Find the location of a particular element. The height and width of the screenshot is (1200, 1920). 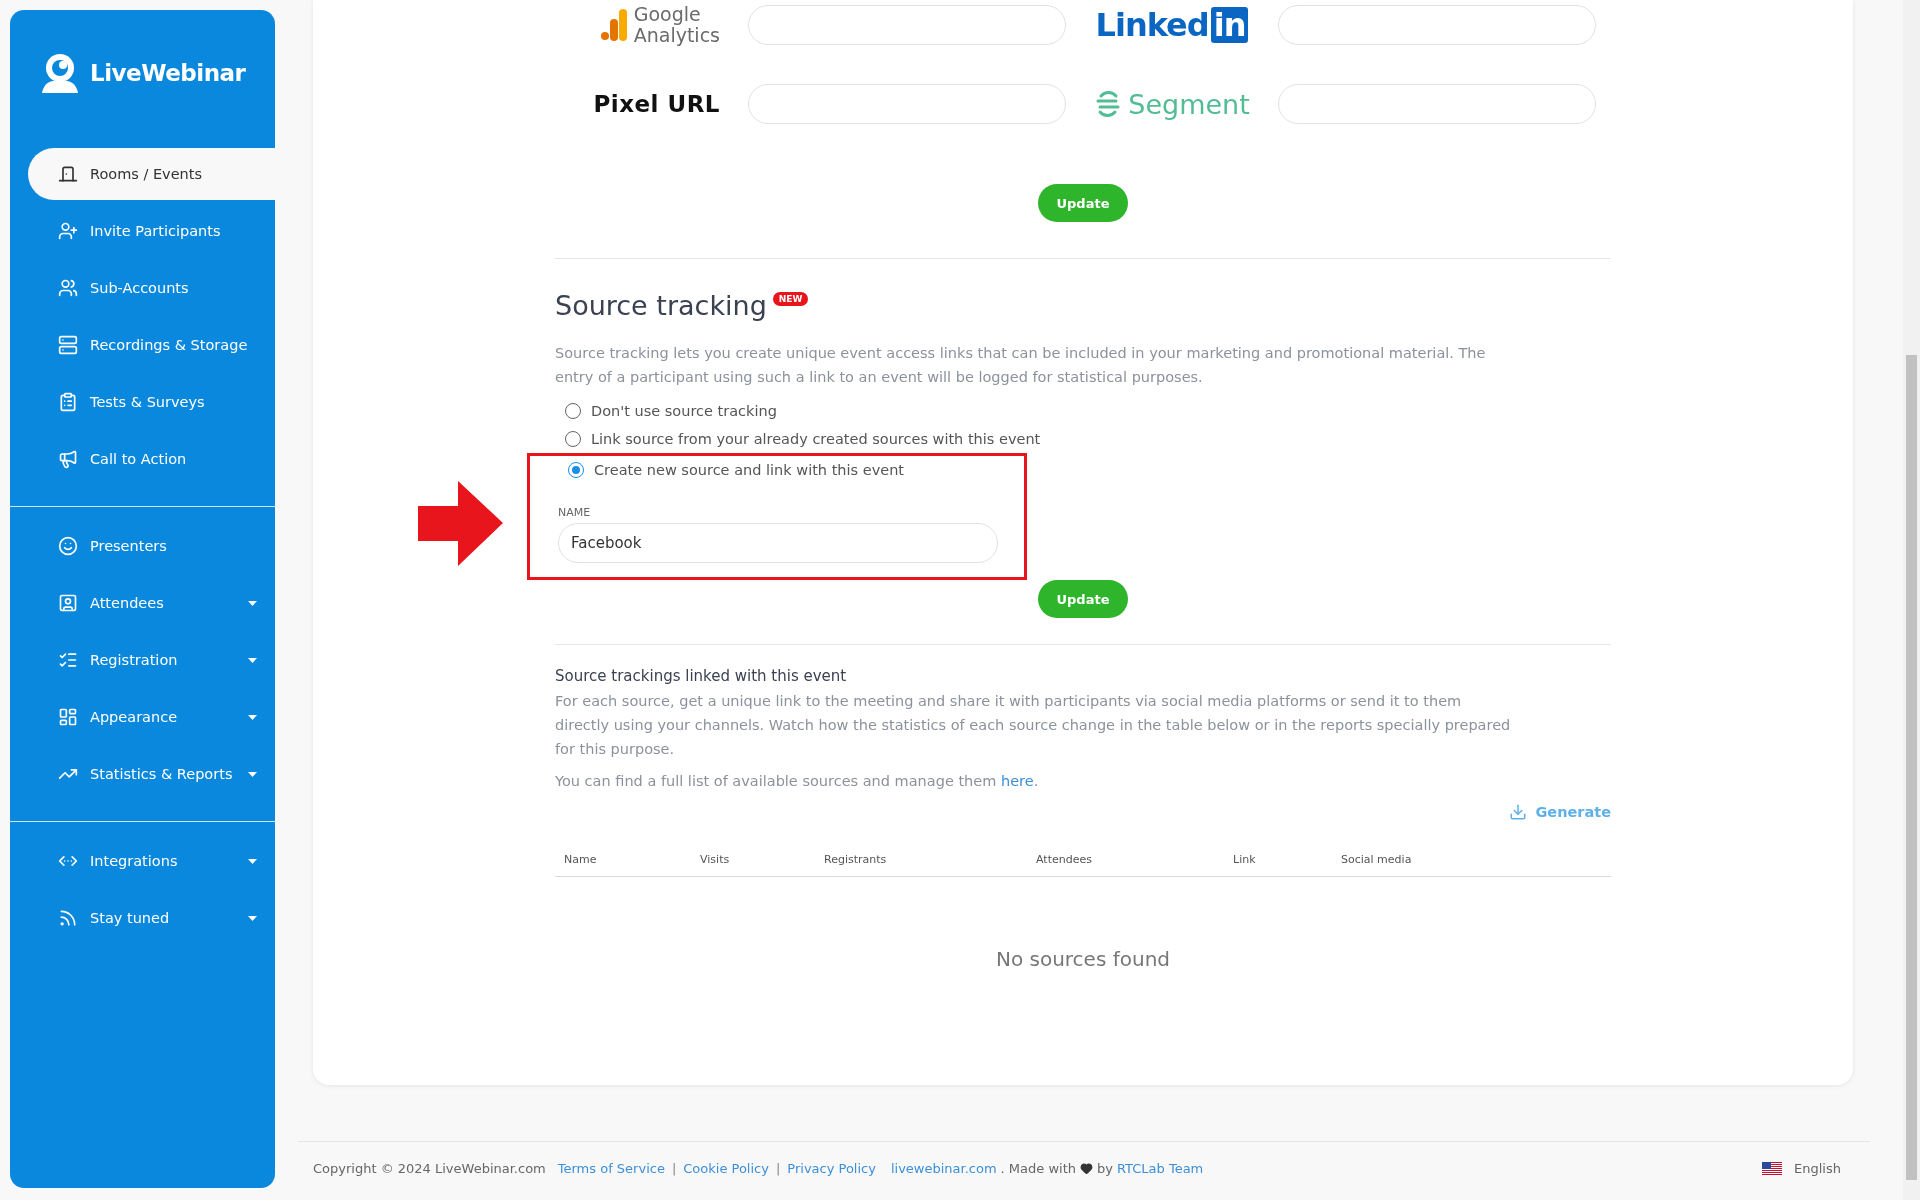

site-link: livewebinar.com is located at coordinates (943, 1168).